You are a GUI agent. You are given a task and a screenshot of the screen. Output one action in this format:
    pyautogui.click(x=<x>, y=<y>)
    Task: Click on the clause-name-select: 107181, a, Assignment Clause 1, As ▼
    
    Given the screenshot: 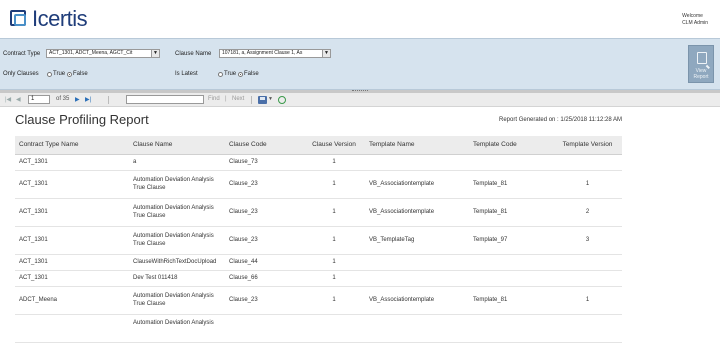 What is the action you would take?
    pyautogui.click(x=275, y=53)
    